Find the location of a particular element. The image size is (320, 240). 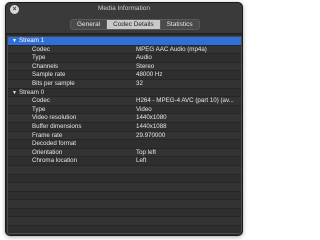

stream-group-label: ▼ Stream 1 is located at coordinates (28, 41).